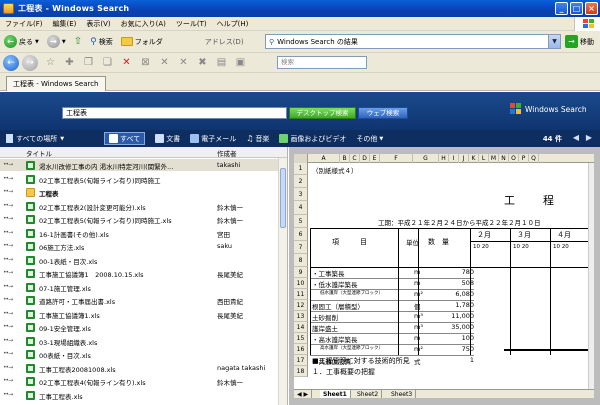  Describe the element at coordinates (221, 62) in the screenshot. I see `views-icon: ▤` at that location.